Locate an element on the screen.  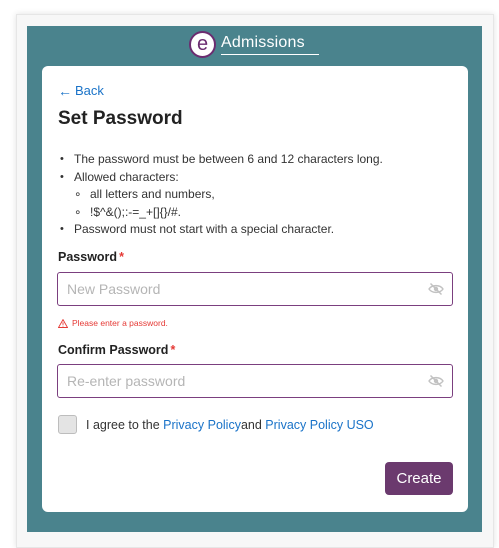
password-label: Password * is located at coordinates (91, 257).